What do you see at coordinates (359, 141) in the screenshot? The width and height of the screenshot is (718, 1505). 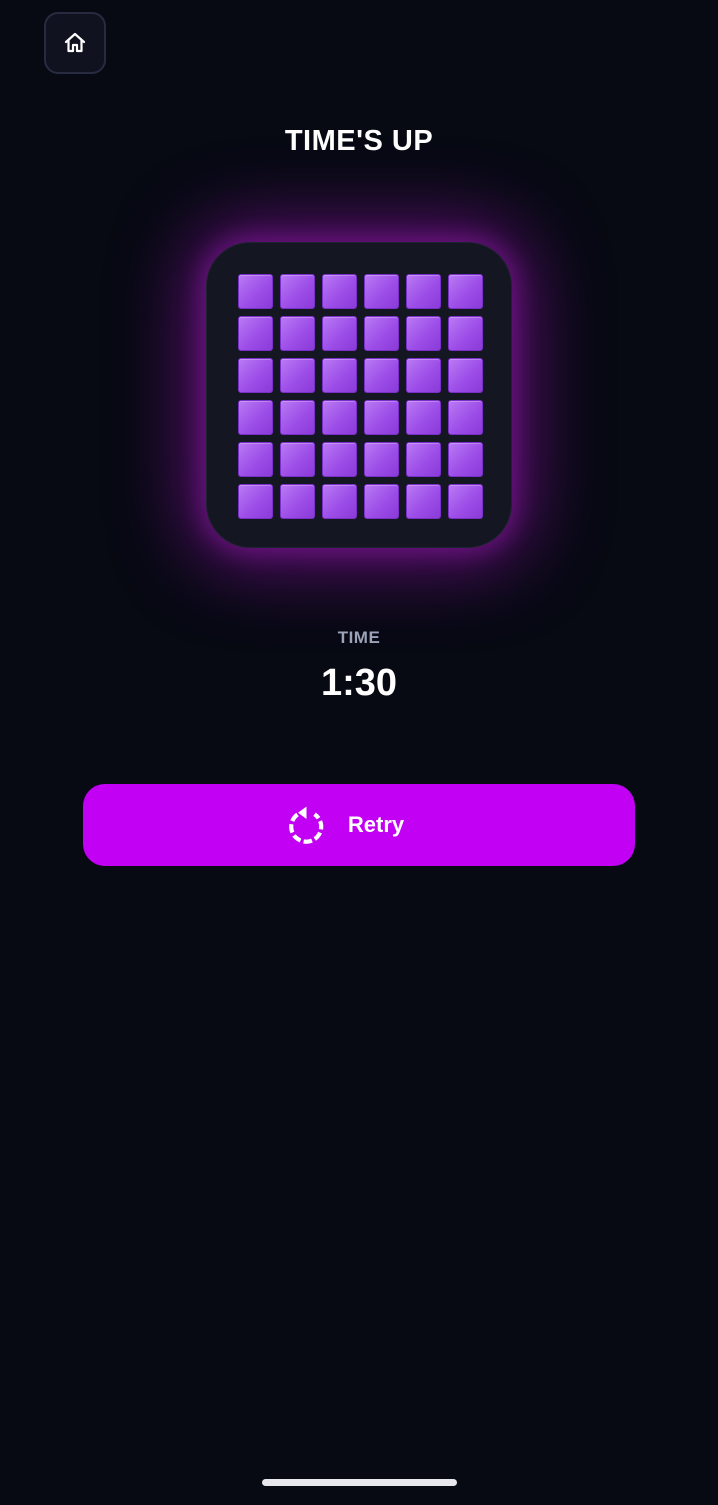 I see `result-title: TIME'S UP` at bounding box center [359, 141].